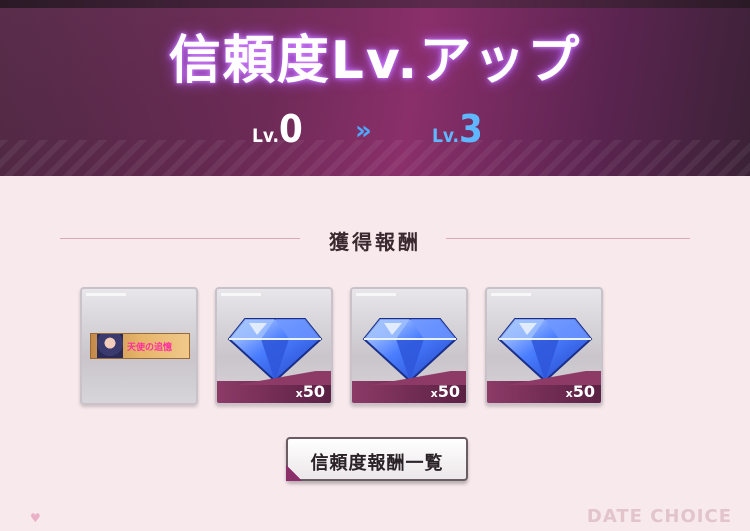 This screenshot has height=531, width=750. I want to click on title-card-icon: 天使の追憶, so click(140, 346).